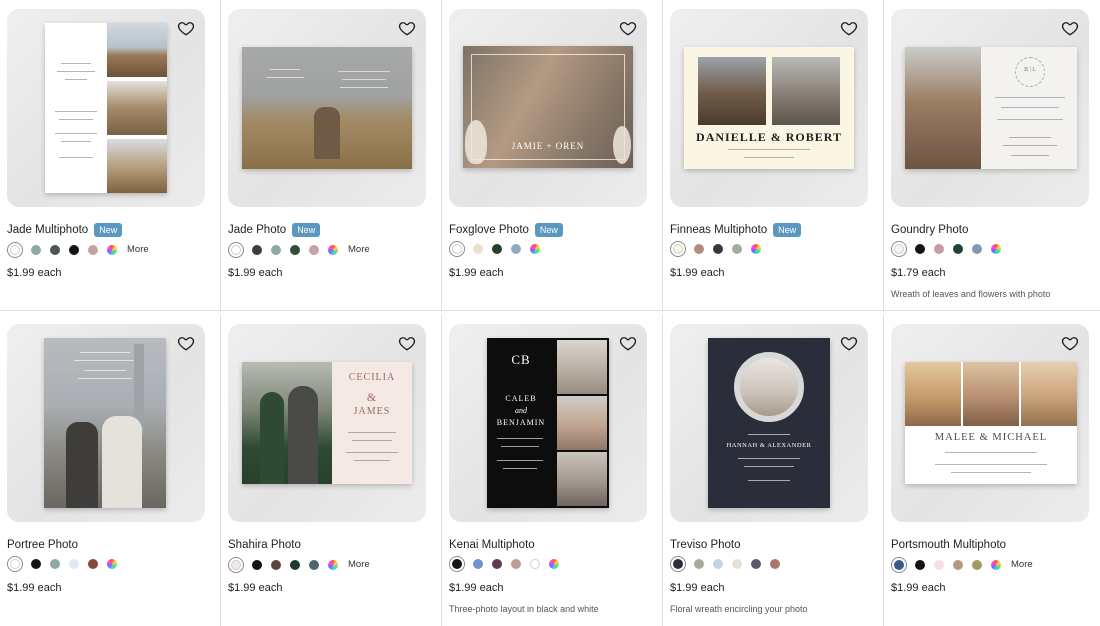 The width and height of the screenshot is (1100, 626). Describe the element at coordinates (548, 423) in the screenshot. I see `product-thumbnail: CB CALEB and BENJAMIN` at that location.